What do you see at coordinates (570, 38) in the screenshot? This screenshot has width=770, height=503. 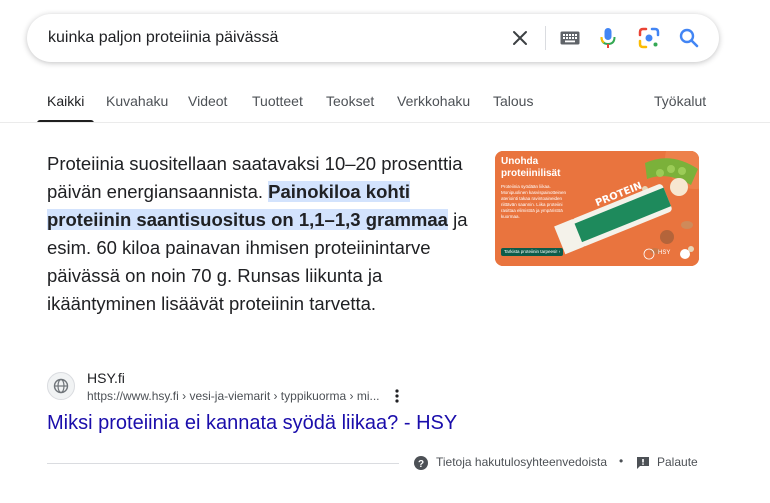 I see `keyboard-icon` at bounding box center [570, 38].